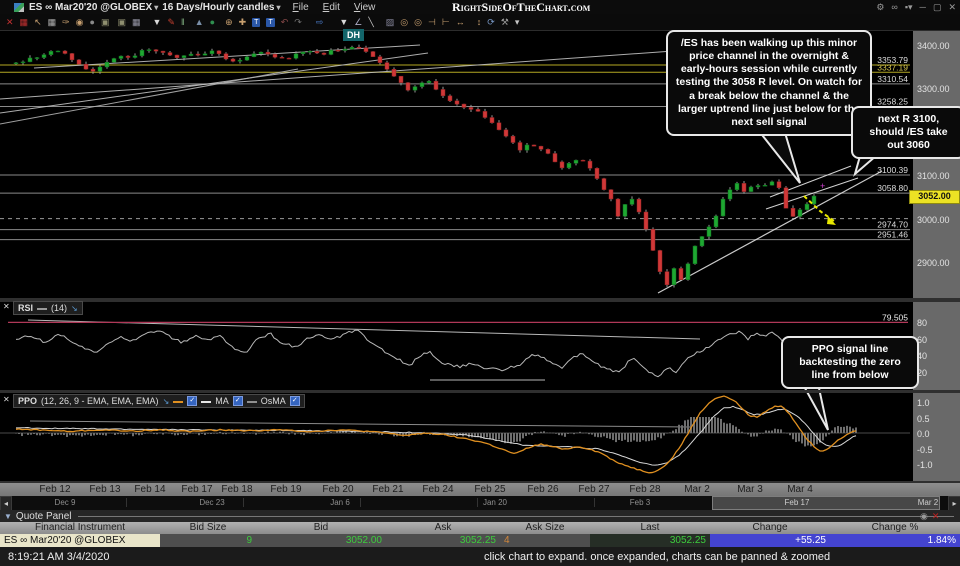  Describe the element at coordinates (321, 528) in the screenshot. I see `quote-col-header: Bid` at that location.